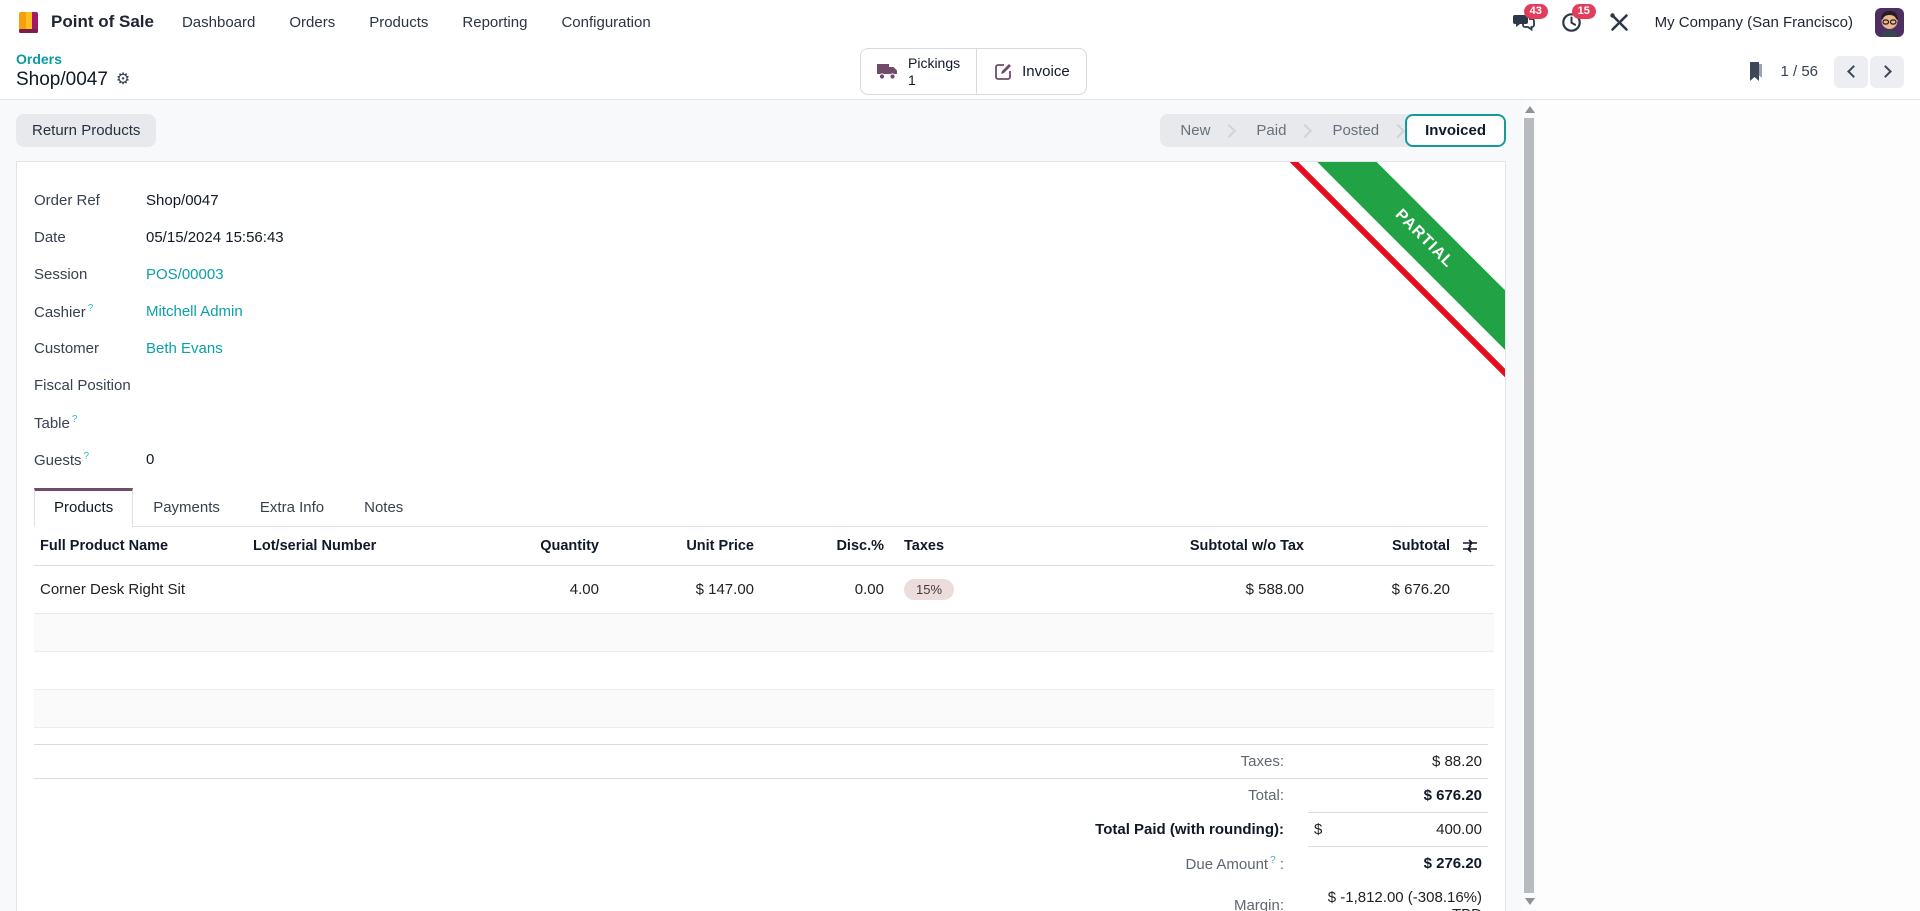 This screenshot has width=1920, height=911. Describe the element at coordinates (184, 348) in the screenshot. I see `customer-link: Beth Evans` at that location.